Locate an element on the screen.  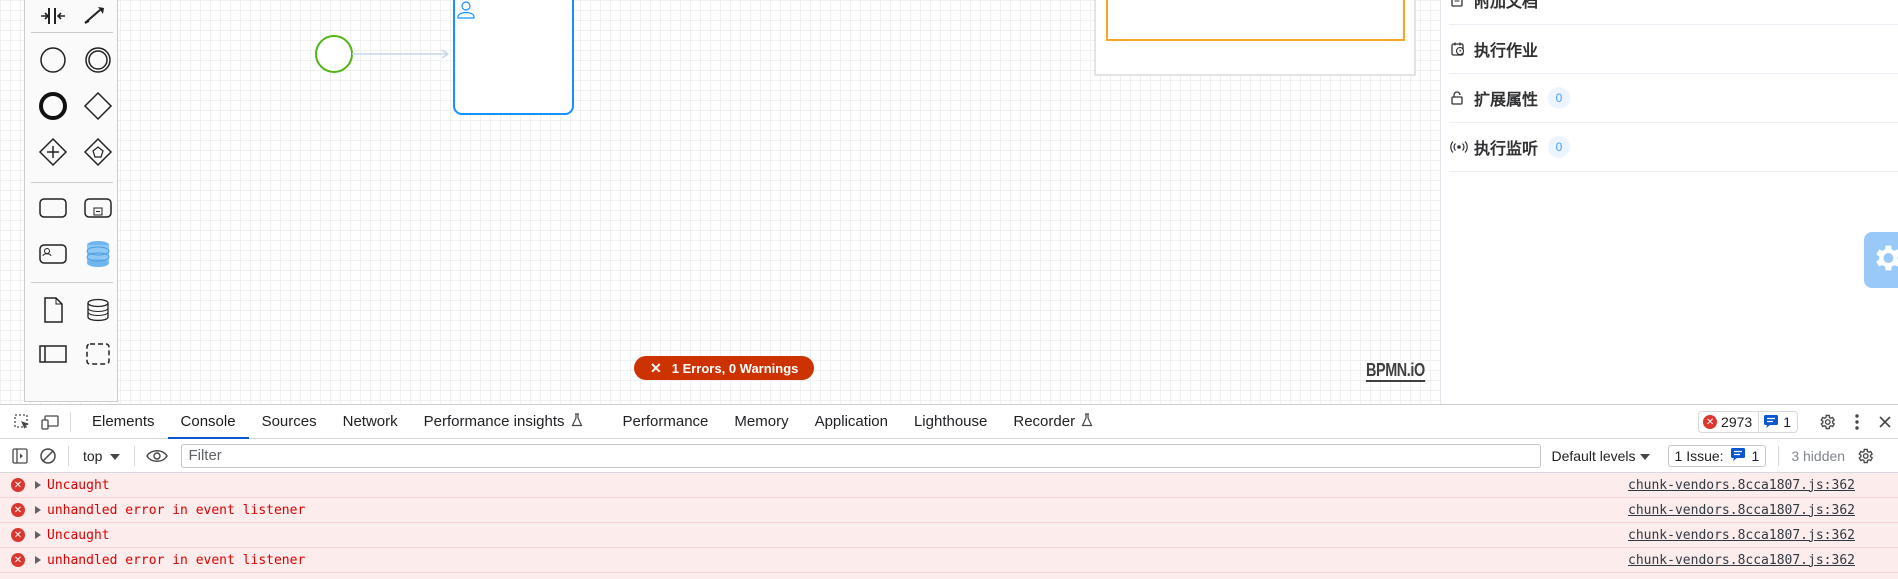
eye-icon is located at coordinates (157, 456).